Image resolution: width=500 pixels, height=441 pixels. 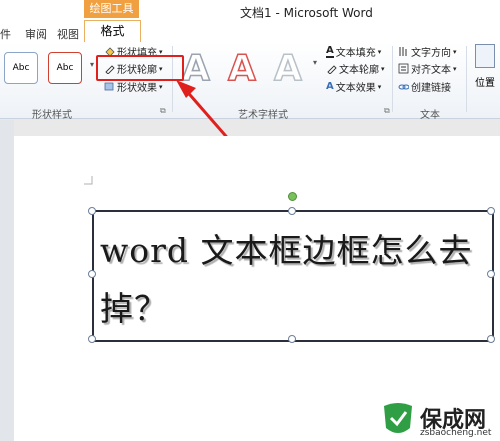 What do you see at coordinates (456, 433) in the screenshot?
I see `watermark-url: zsbaocheng.net` at bounding box center [456, 433].